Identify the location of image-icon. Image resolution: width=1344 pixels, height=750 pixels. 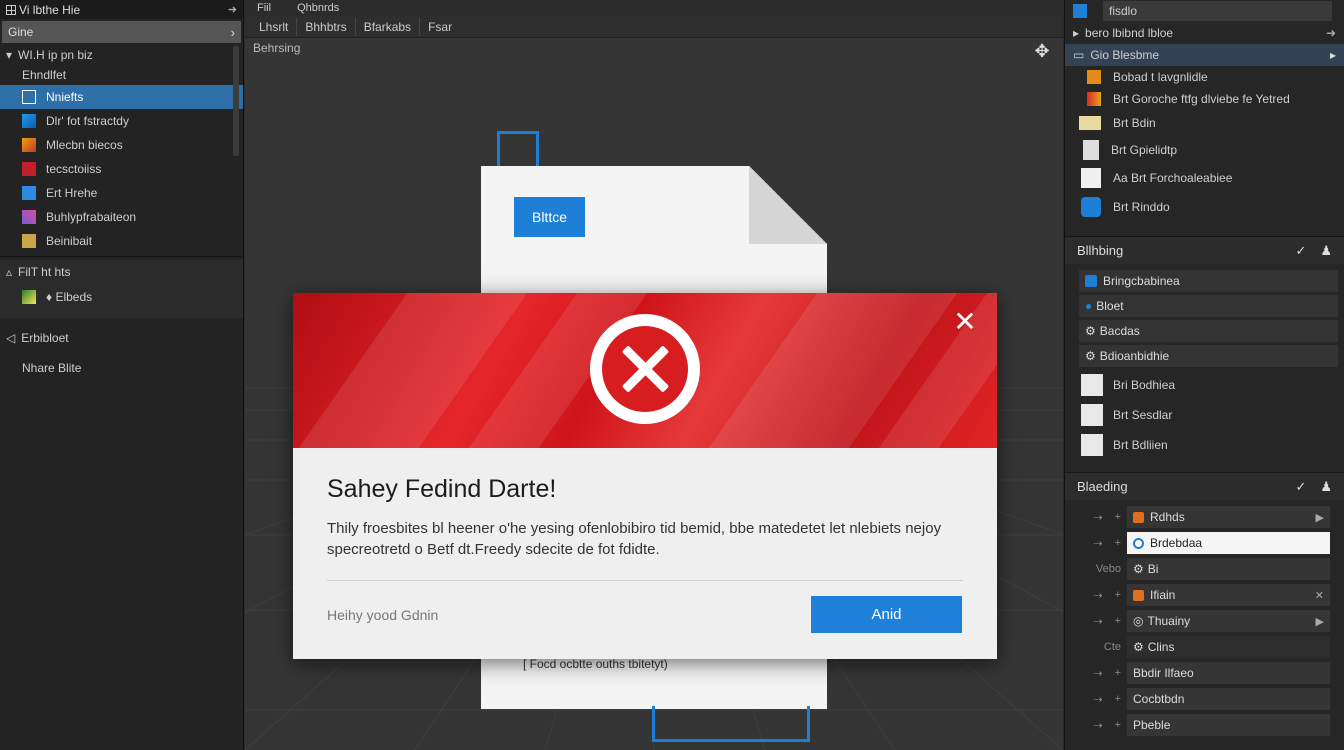
(1092, 445).